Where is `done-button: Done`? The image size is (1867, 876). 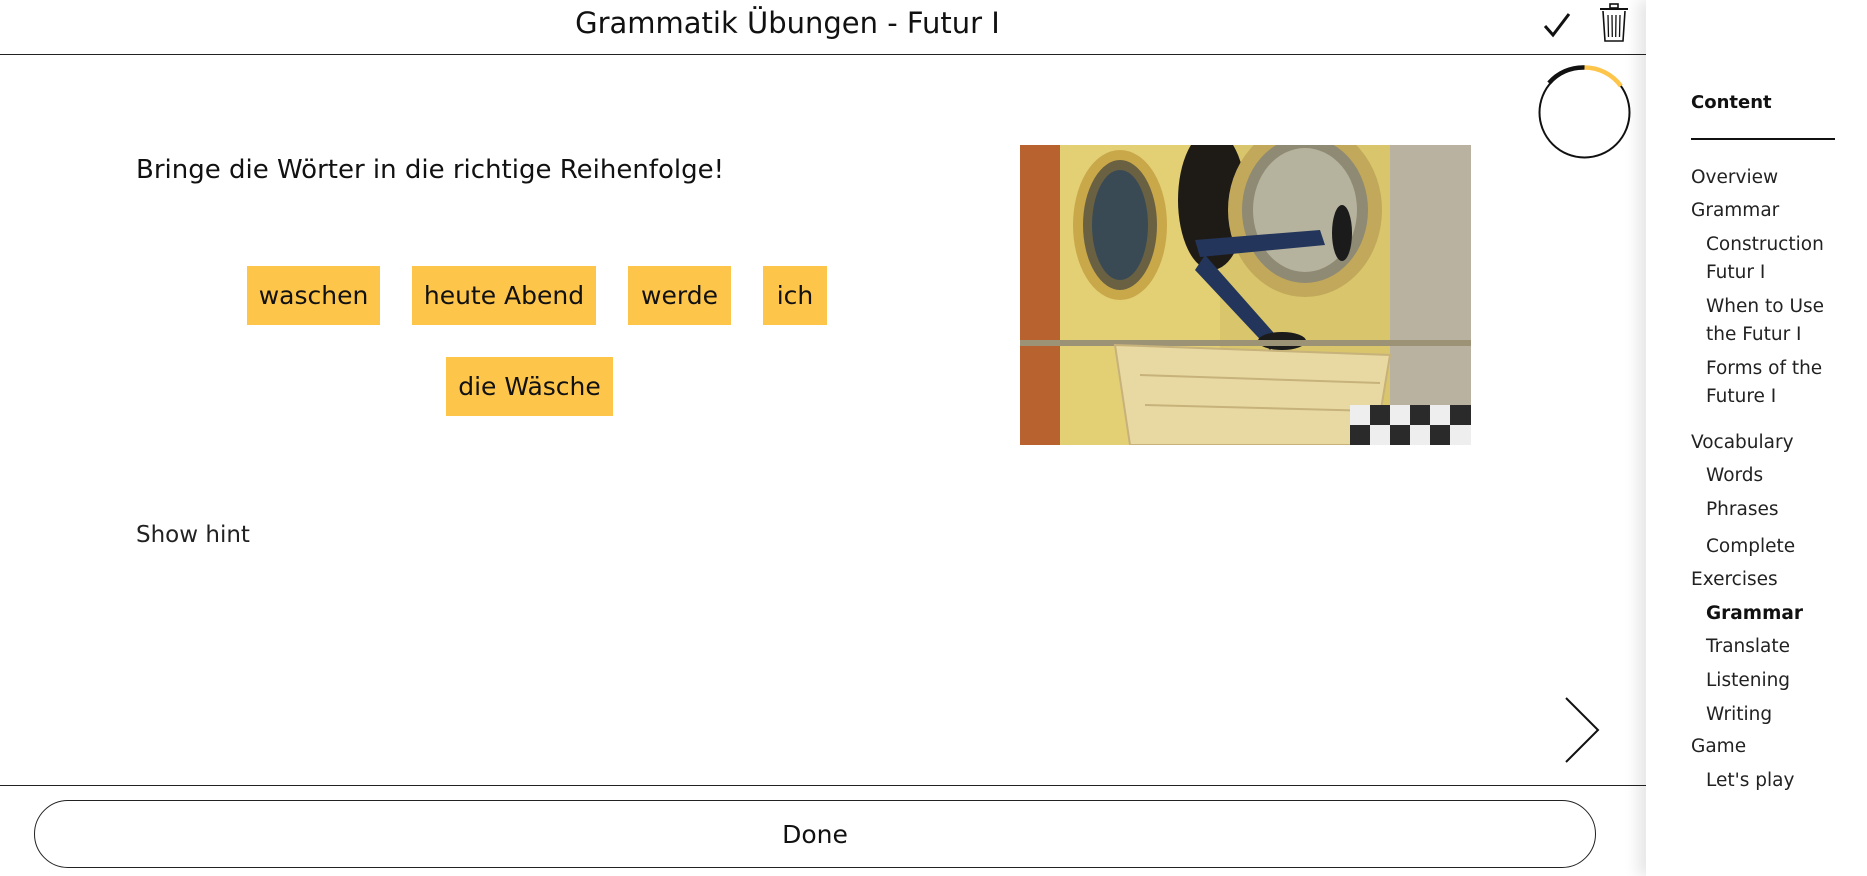 done-button: Done is located at coordinates (815, 834).